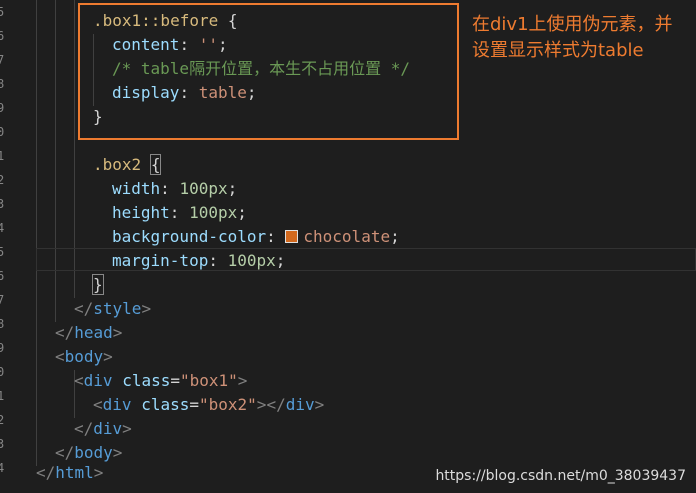 The image size is (696, 493). I want to click on attribute-value: "box1", so click(209, 380).